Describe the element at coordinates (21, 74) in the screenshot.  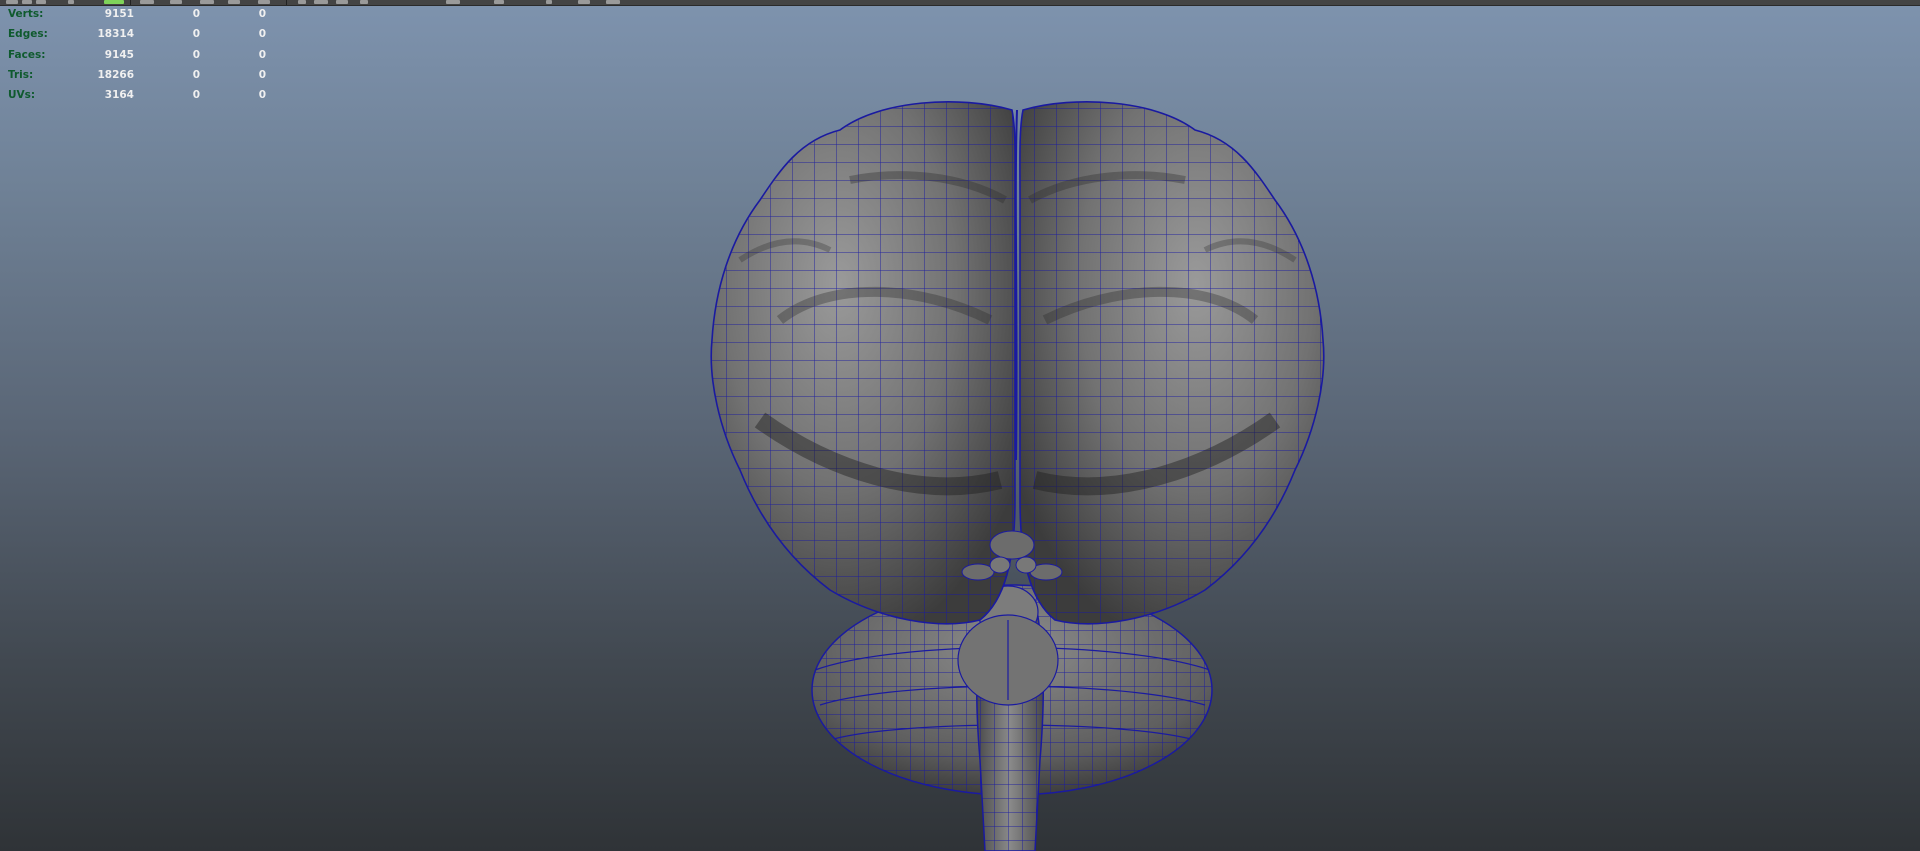
I see `hud-label: Tris:` at that location.